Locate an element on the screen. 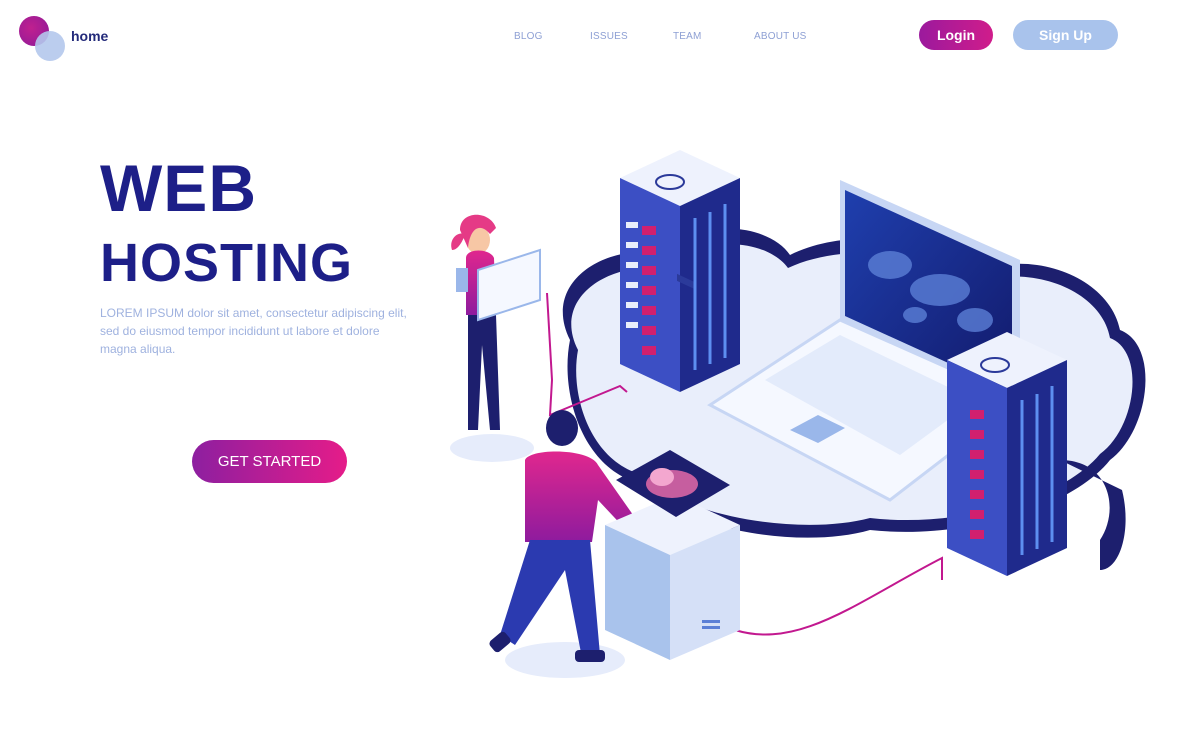  hero-title-line-2: HOSTING is located at coordinates (227, 263).